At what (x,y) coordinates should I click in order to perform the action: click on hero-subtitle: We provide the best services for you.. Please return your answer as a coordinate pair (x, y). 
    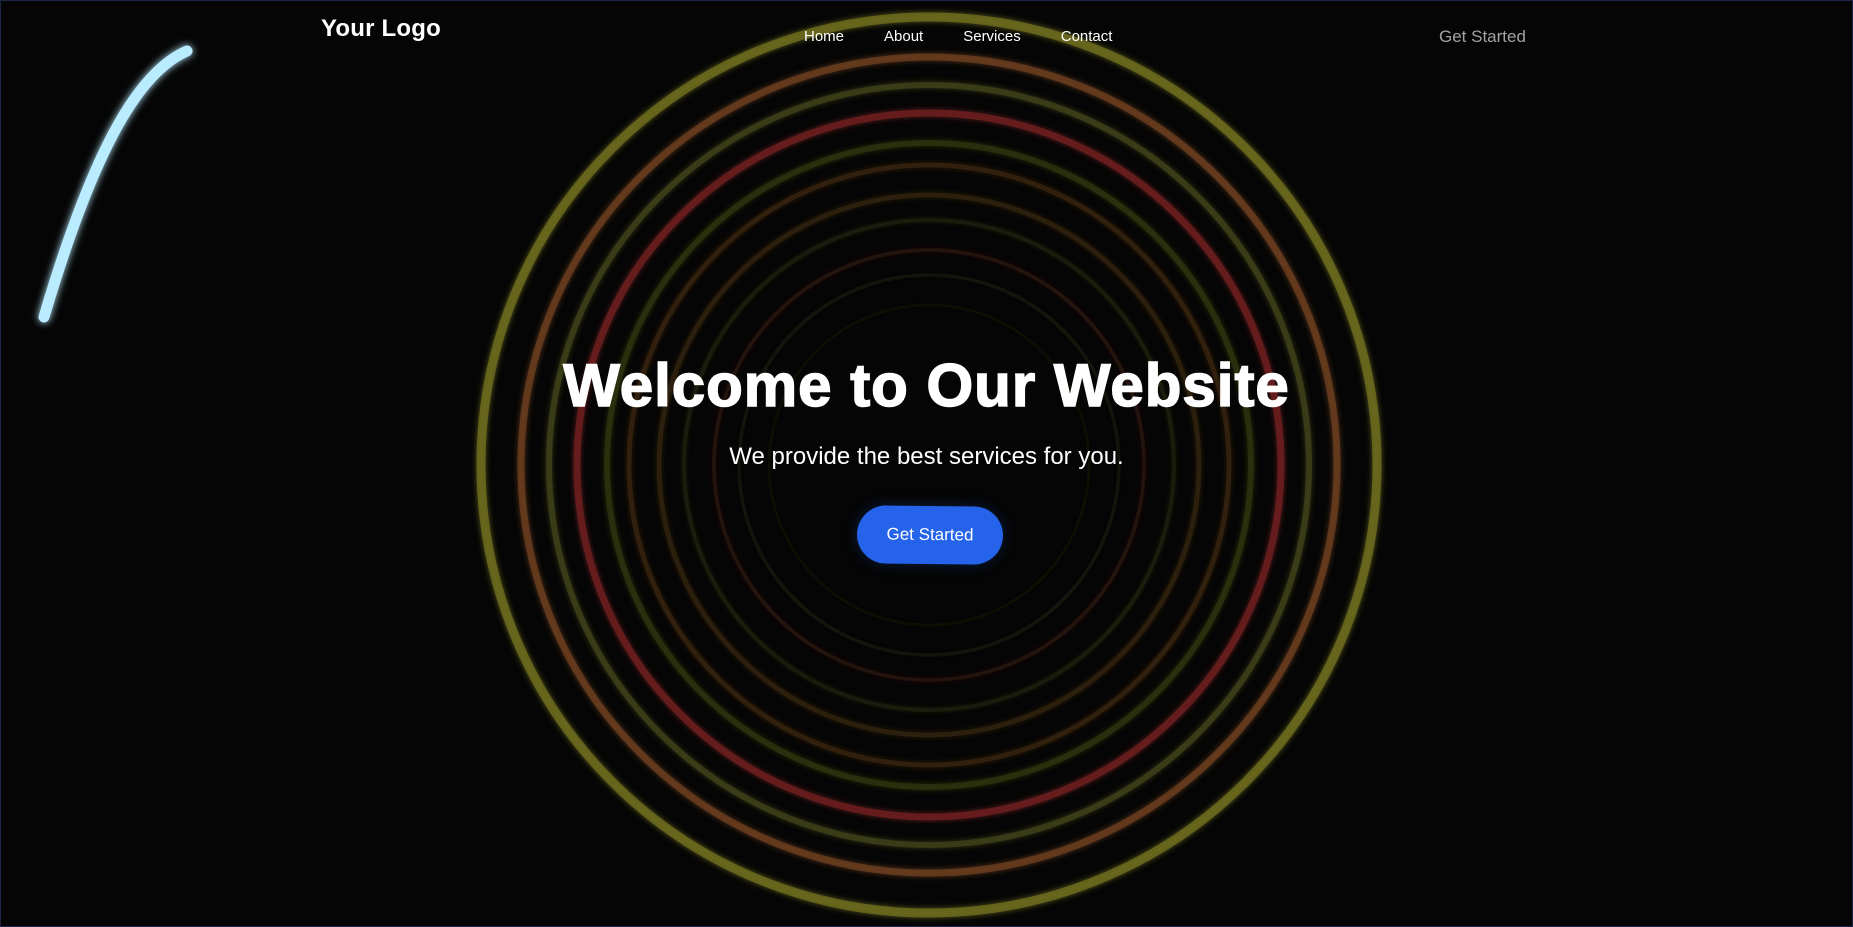
    Looking at the image, I should click on (926, 456).